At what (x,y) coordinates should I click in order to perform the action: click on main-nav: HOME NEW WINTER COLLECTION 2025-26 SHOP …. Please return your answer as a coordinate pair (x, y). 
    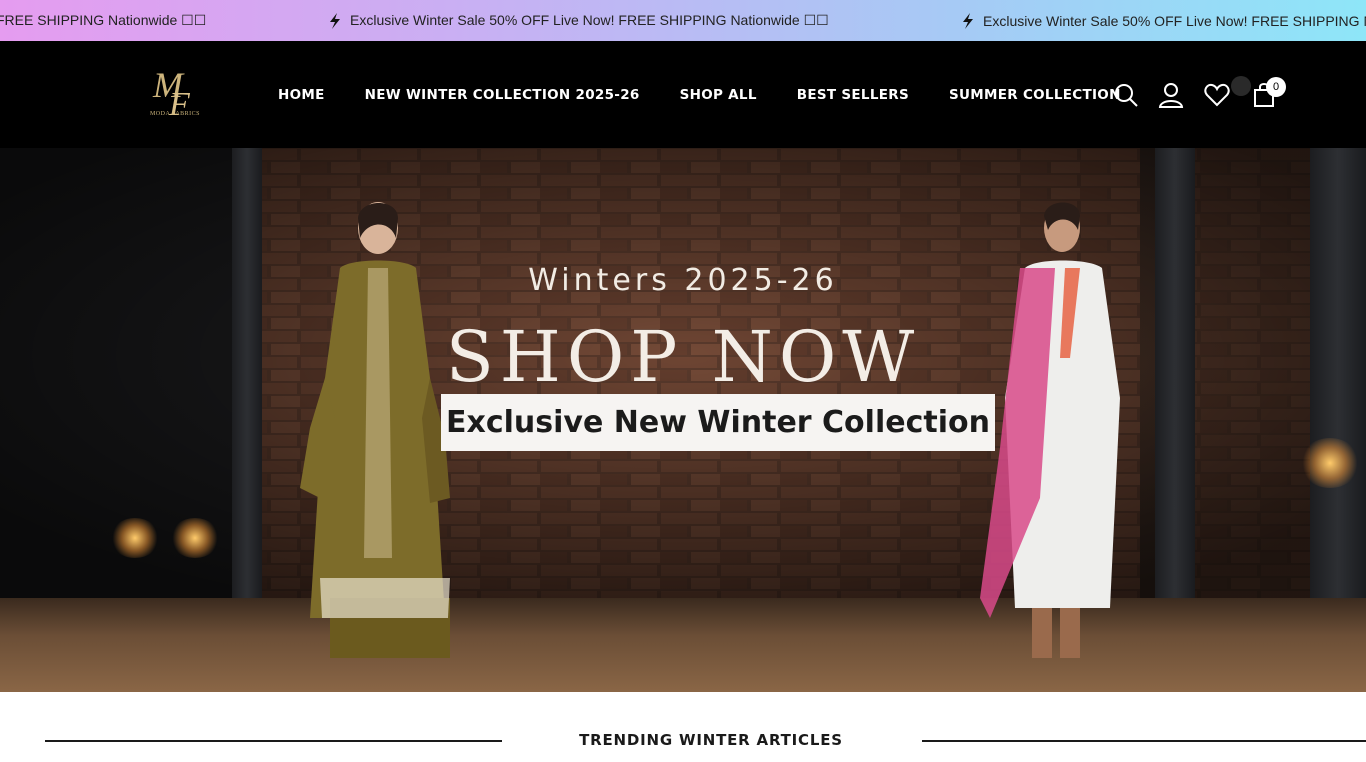
    Looking at the image, I should click on (719, 94).